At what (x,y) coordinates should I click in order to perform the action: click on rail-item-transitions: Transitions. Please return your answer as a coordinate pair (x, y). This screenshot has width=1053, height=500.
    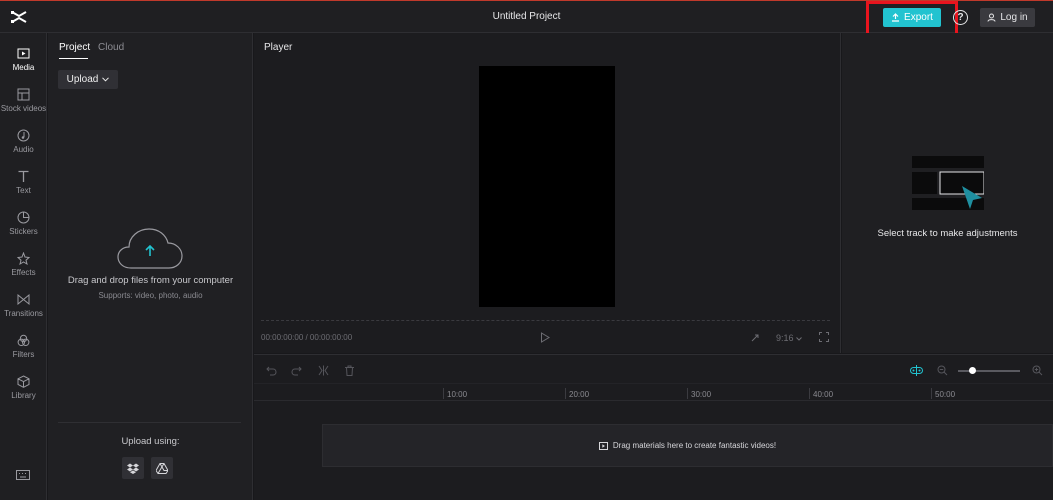
    Looking at the image, I should click on (23, 311).